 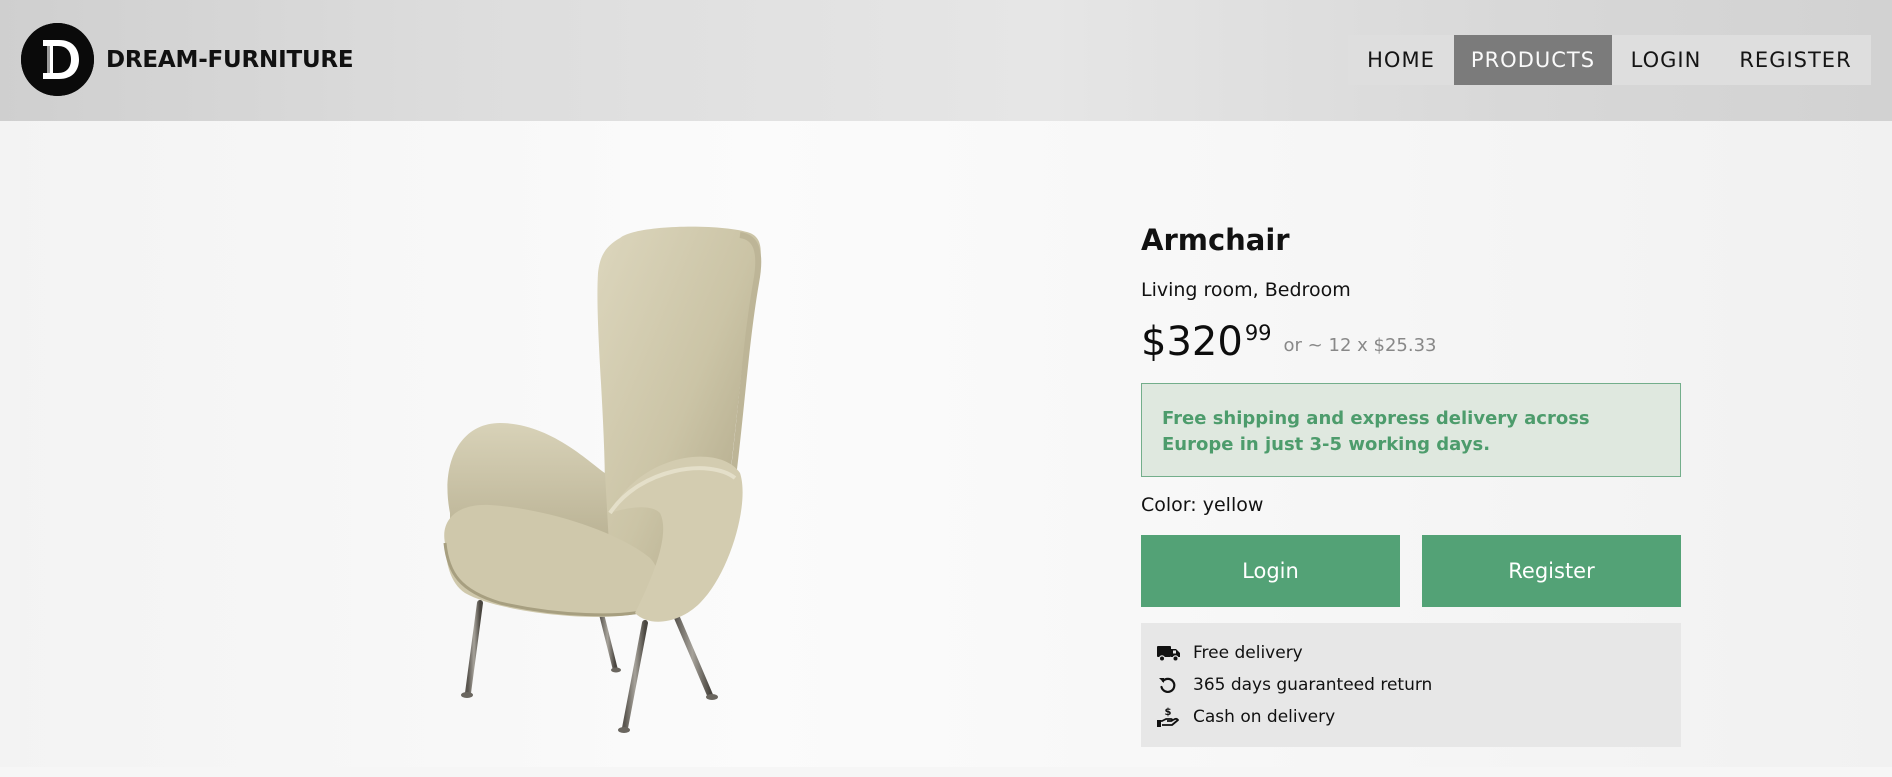 What do you see at coordinates (1248, 653) in the screenshot?
I see `feature-label: Free delivery` at bounding box center [1248, 653].